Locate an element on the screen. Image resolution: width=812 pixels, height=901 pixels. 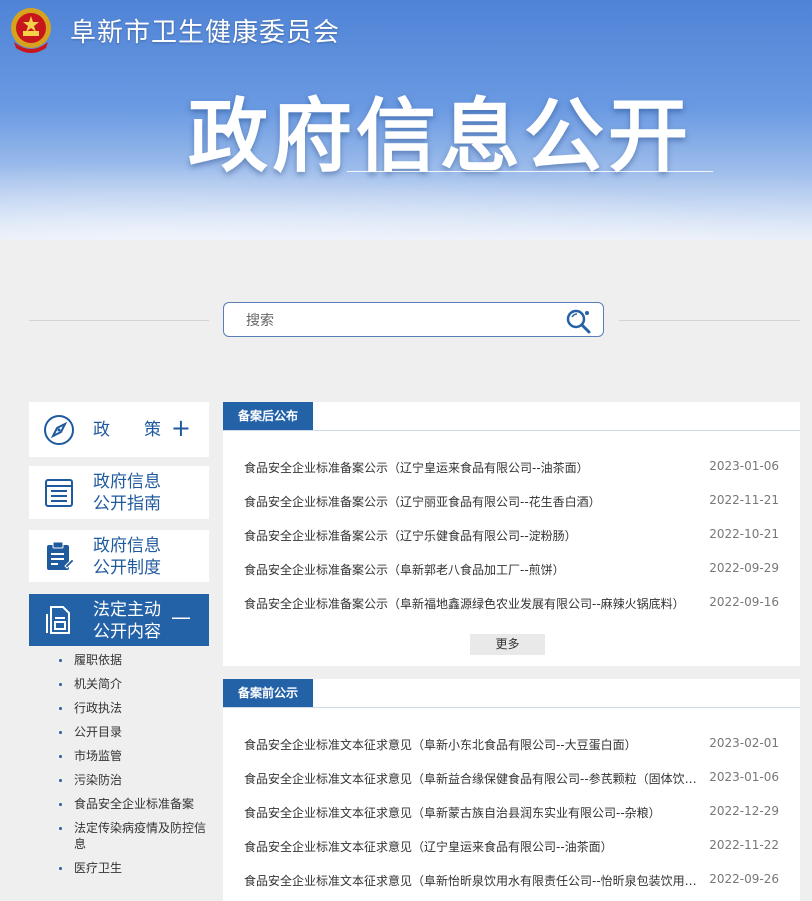
clipboard-icon is located at coordinates (61, 555).